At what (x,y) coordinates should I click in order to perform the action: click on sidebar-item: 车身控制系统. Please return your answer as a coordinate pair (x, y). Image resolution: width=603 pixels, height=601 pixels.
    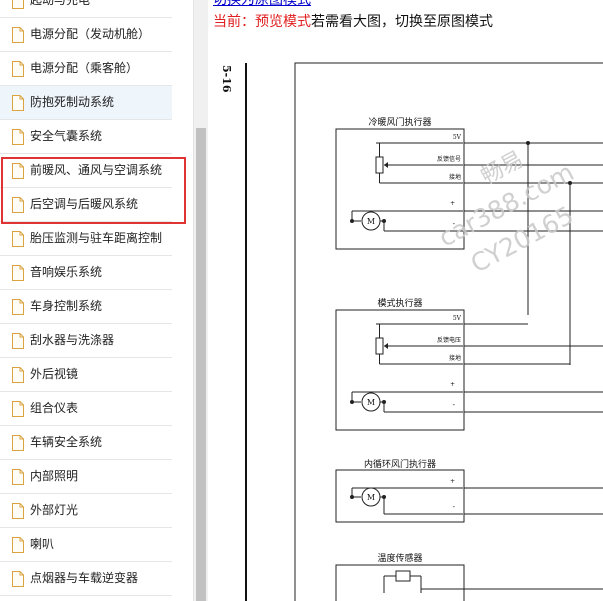
    Looking at the image, I should click on (86, 307).